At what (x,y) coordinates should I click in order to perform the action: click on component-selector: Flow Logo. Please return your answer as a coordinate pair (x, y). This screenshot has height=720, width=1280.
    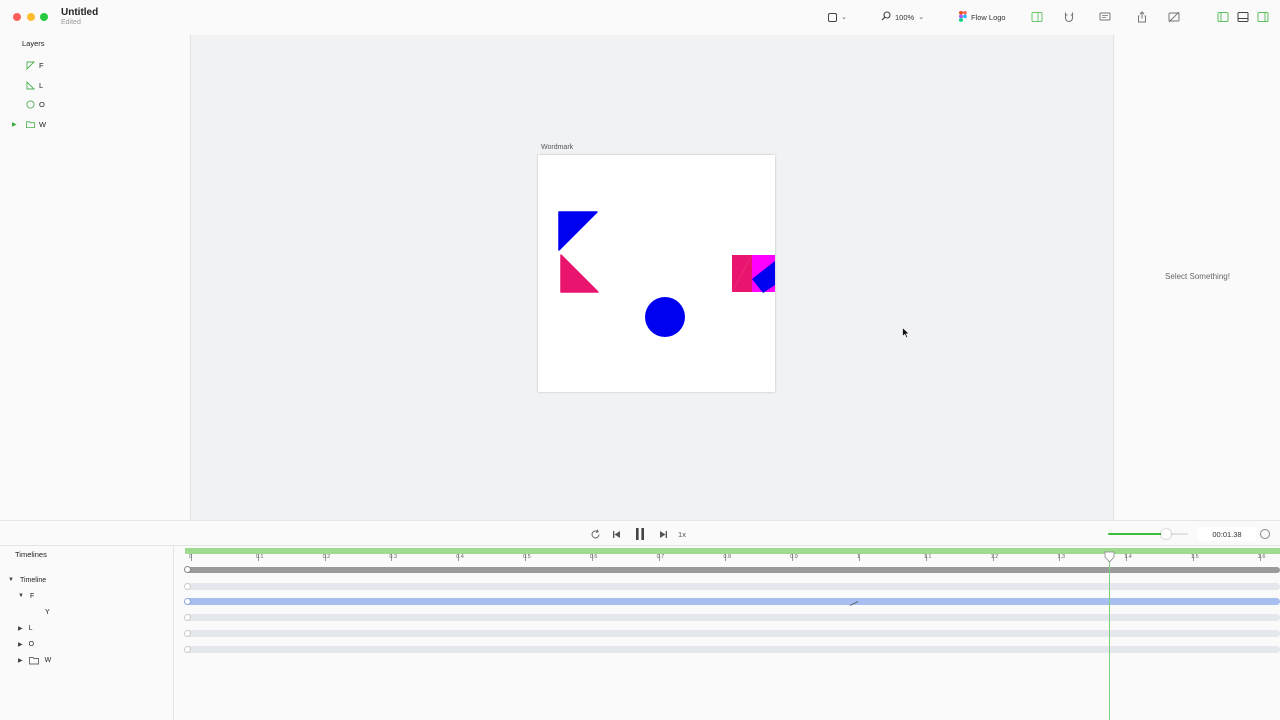
    Looking at the image, I should click on (982, 17).